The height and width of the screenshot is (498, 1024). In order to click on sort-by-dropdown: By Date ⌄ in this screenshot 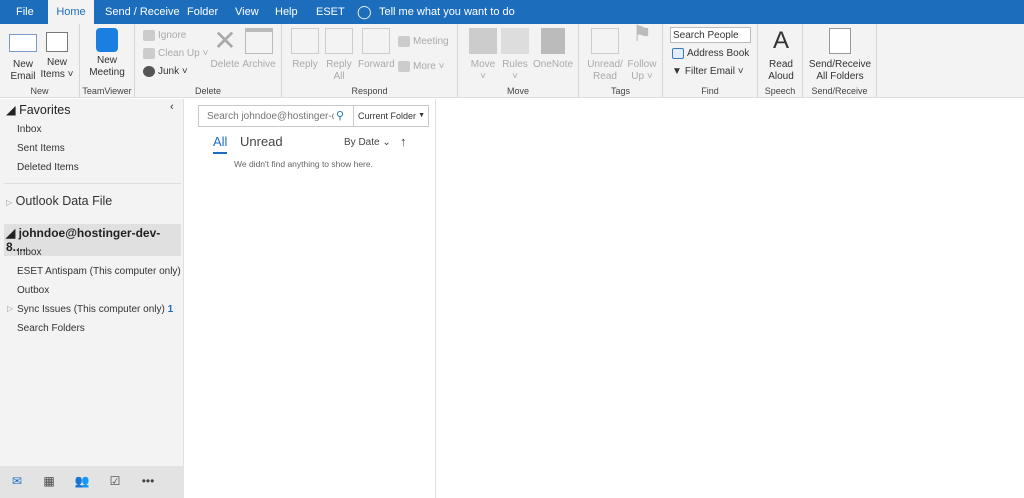, I will do `click(367, 142)`.